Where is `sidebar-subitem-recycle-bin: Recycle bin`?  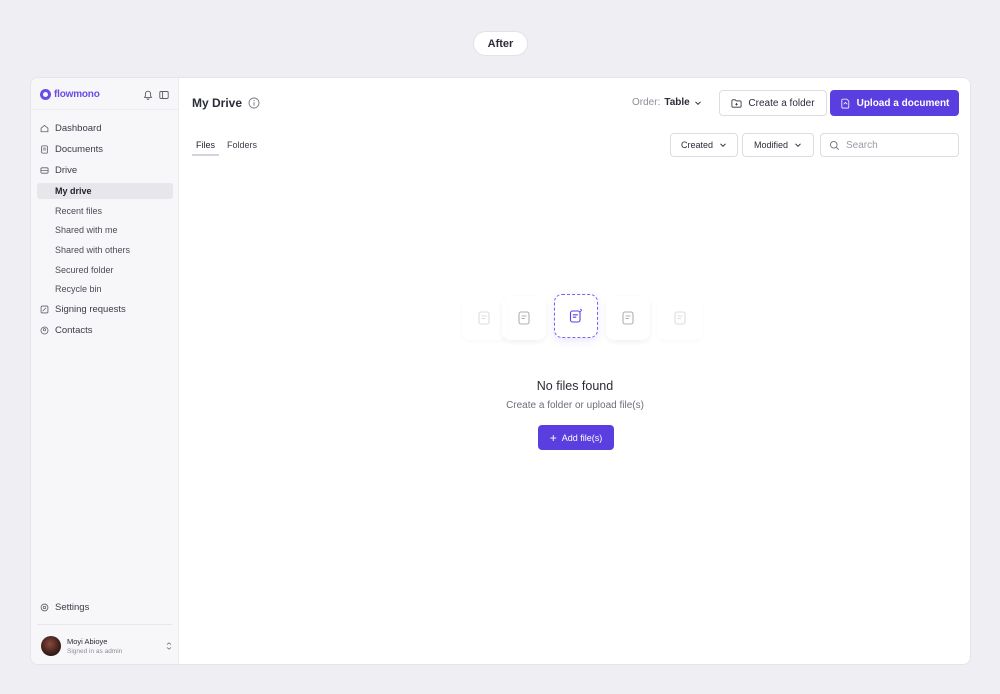
sidebar-subitem-recycle-bin: Recycle bin is located at coordinates (105, 289).